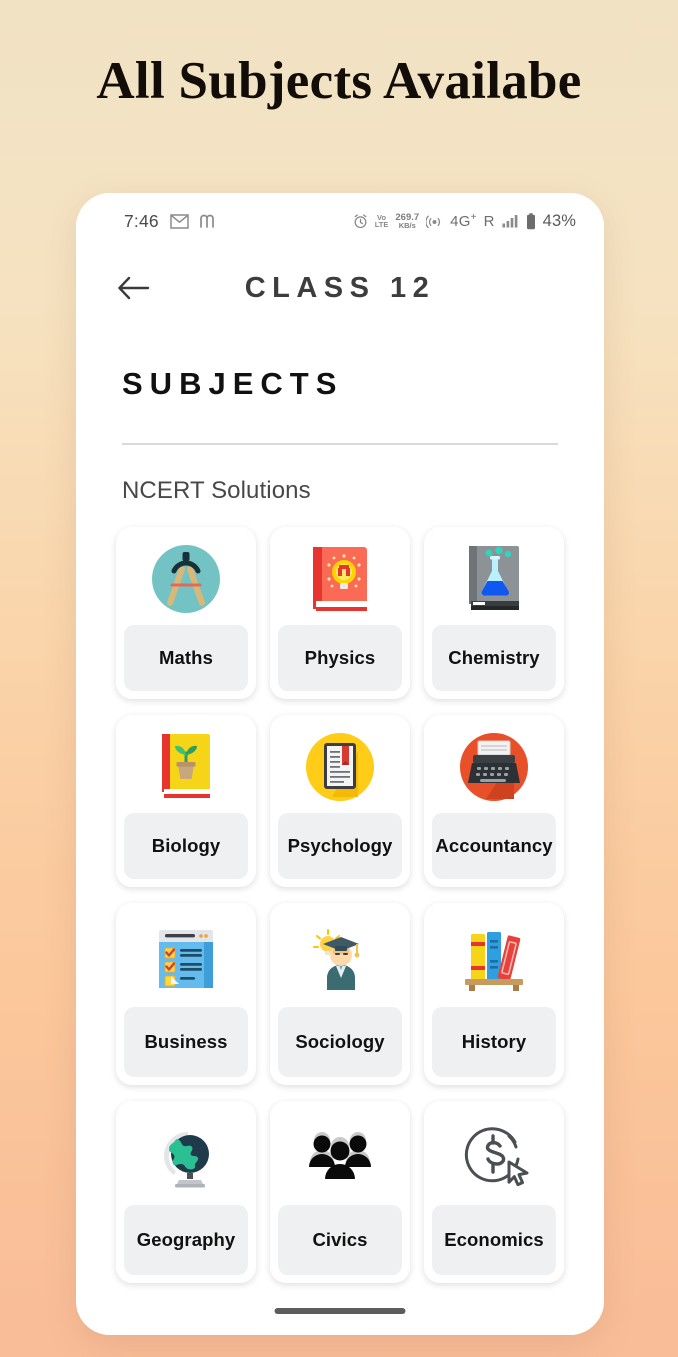 Image resolution: width=678 pixels, height=1357 pixels. What do you see at coordinates (510, 221) in the screenshot?
I see `signal-bars-icon` at bounding box center [510, 221].